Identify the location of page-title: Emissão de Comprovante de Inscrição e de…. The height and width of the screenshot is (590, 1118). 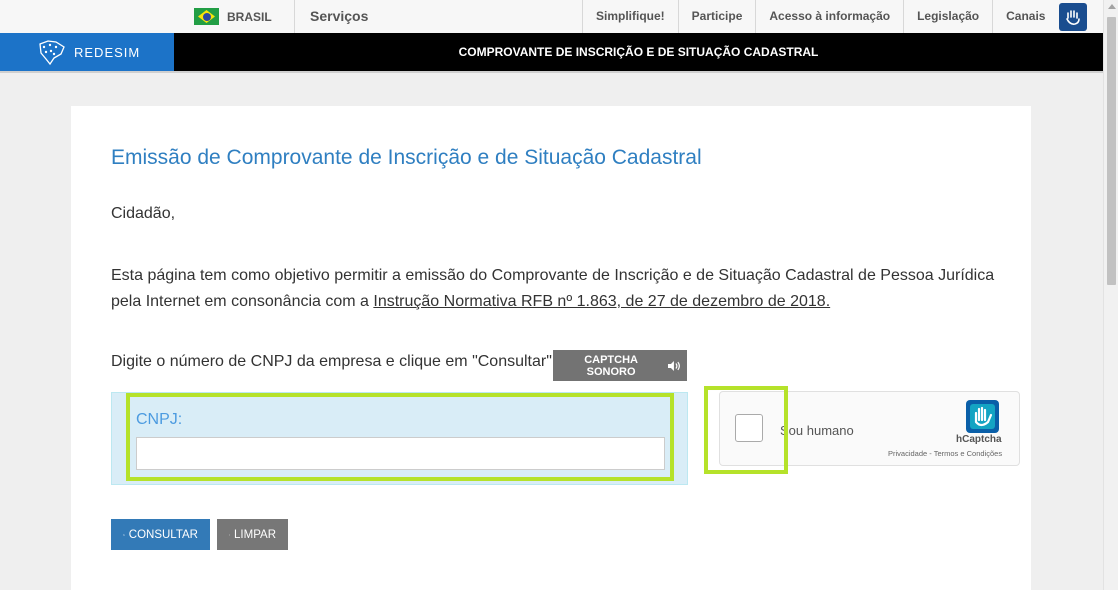
(406, 157).